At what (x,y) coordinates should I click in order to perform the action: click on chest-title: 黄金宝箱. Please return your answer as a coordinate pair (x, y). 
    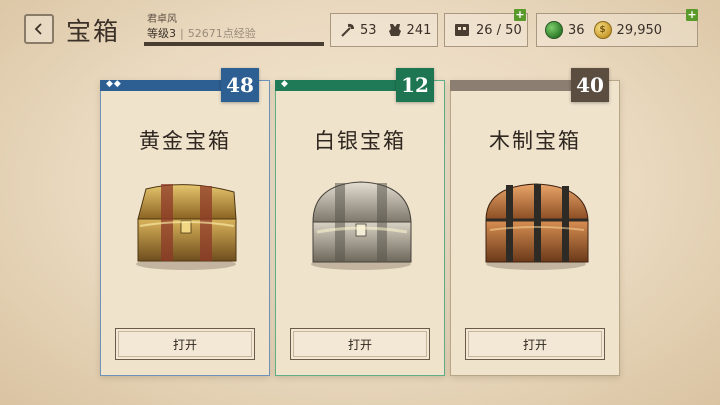
    Looking at the image, I should click on (185, 141).